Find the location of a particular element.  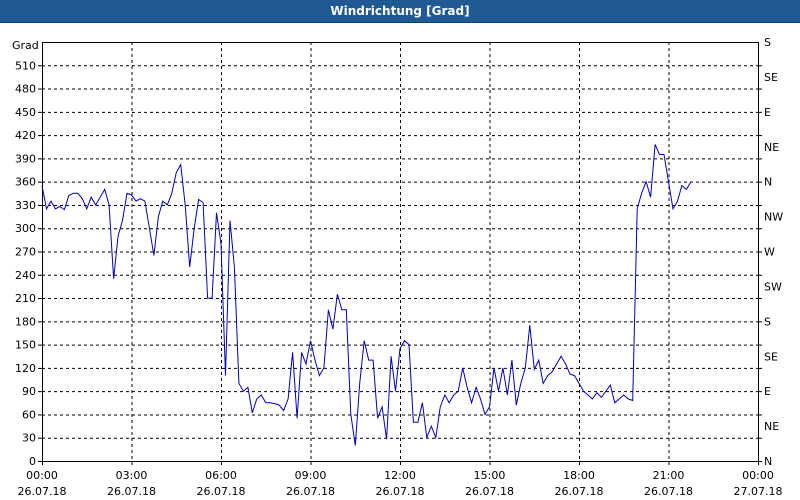

y-tick-label: 390 is located at coordinates (25, 158).